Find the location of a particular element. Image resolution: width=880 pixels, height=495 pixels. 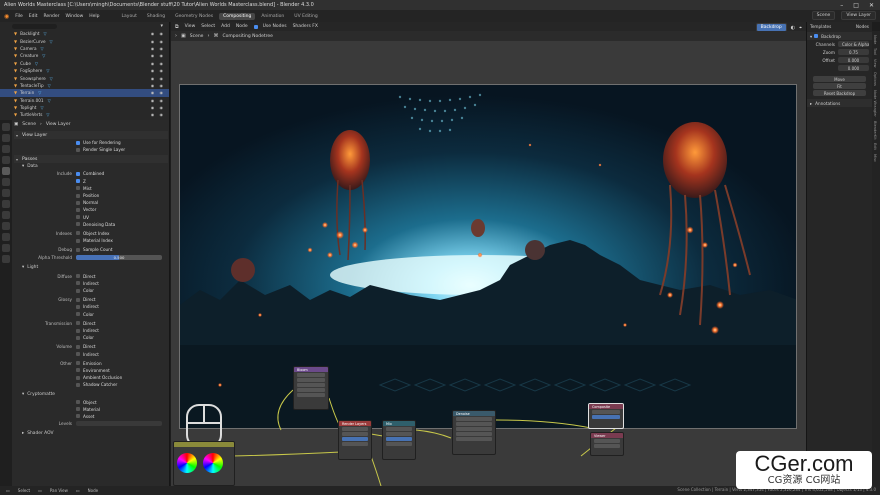

viewer-node: Viewer is located at coordinates (607, 444).